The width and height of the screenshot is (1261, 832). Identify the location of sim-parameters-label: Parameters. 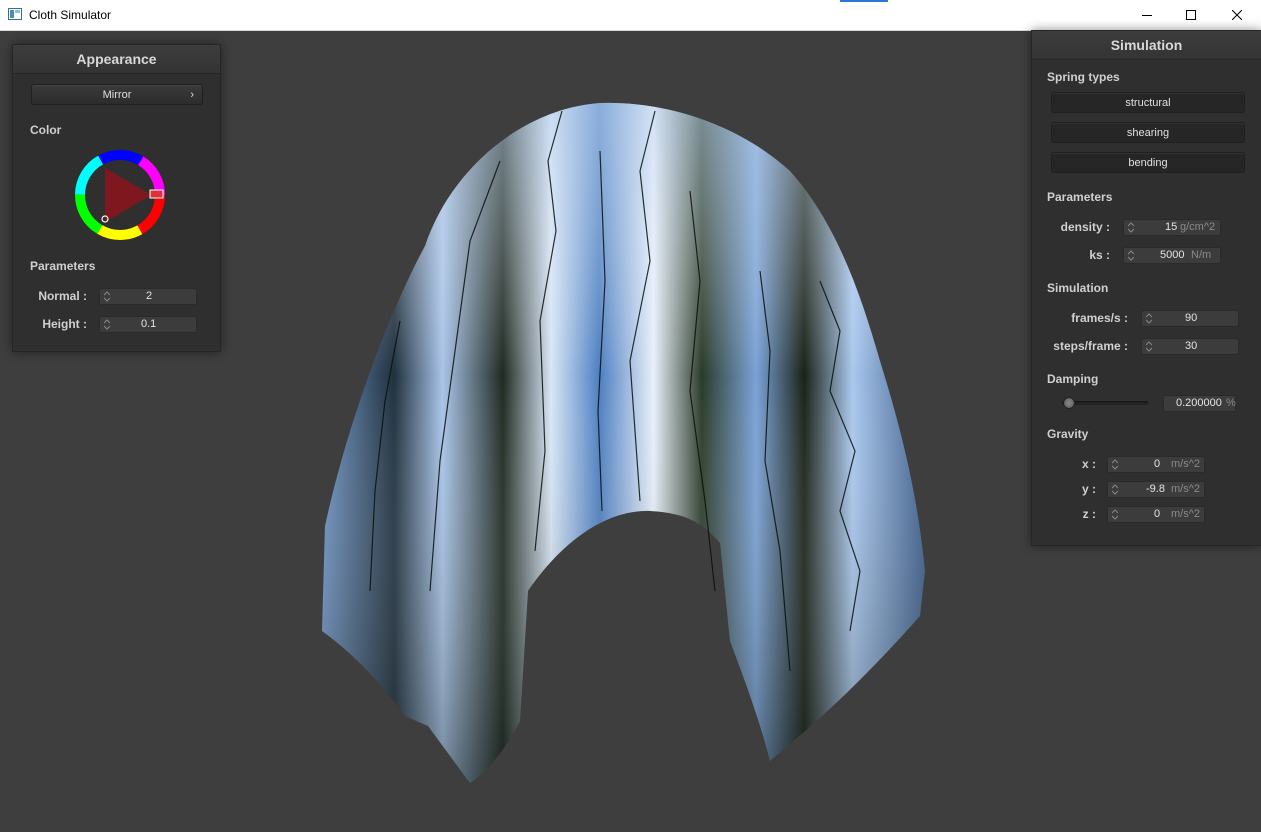
(1080, 197).